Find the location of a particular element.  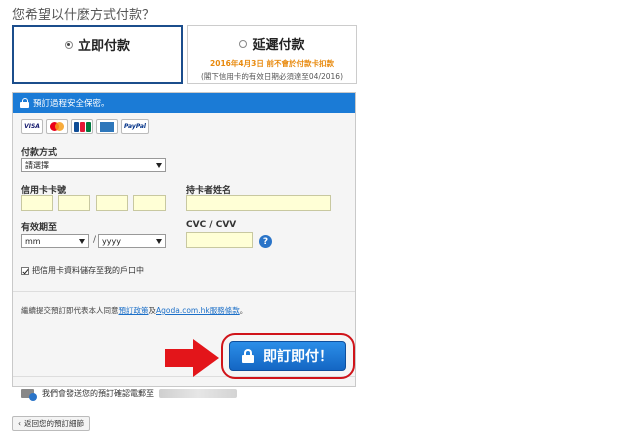

terms-prefix: 繼續提交預訂即代表本人同意 is located at coordinates (70, 310).